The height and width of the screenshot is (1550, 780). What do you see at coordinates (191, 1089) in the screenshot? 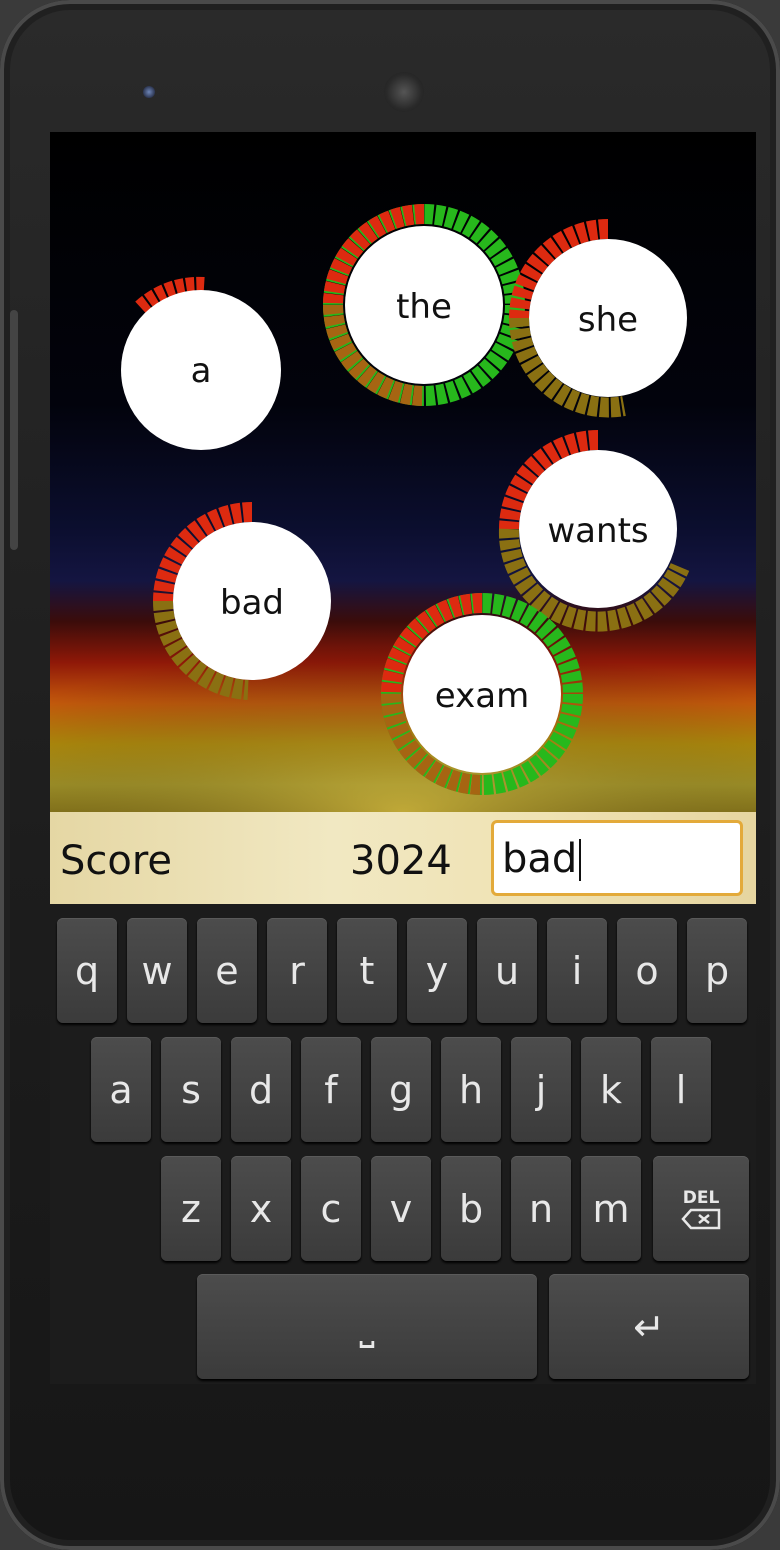
I see `key-s: s` at bounding box center [191, 1089].